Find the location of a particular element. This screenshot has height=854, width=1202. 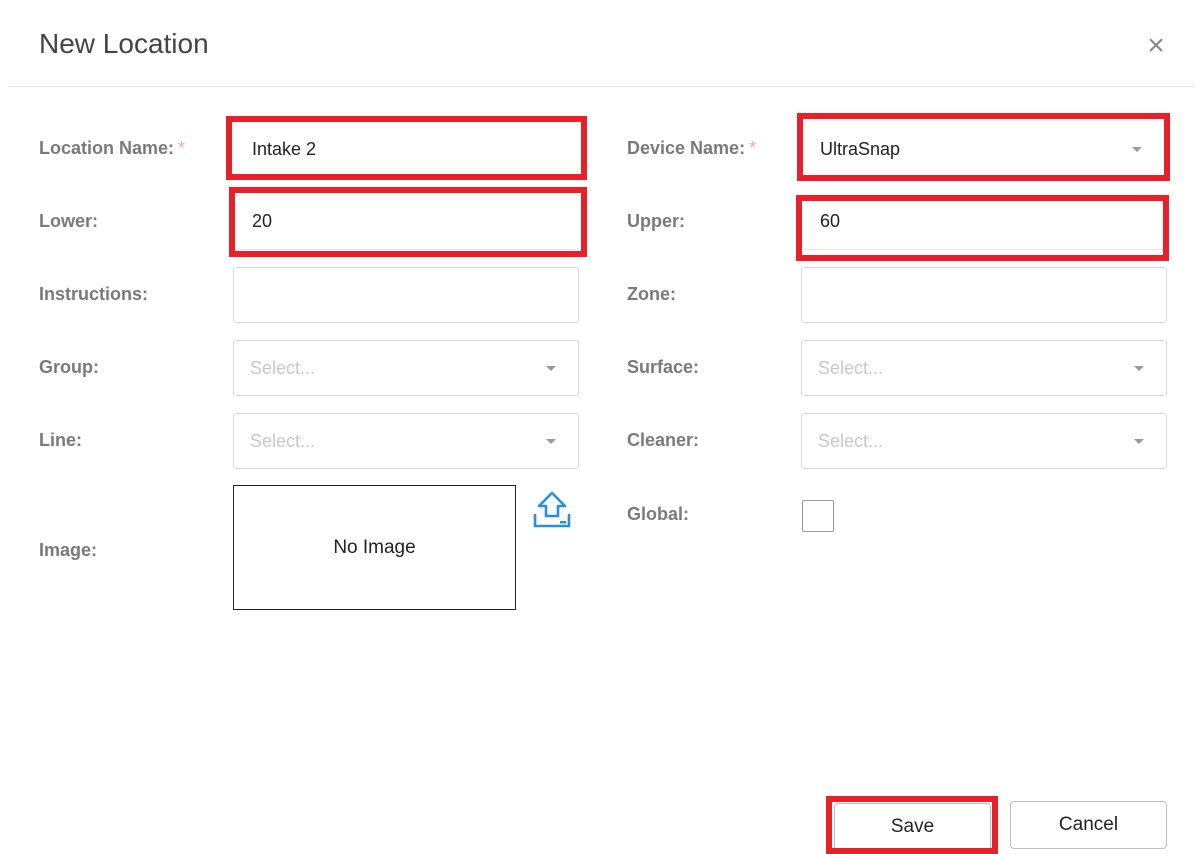

instructions-input is located at coordinates (406, 295).